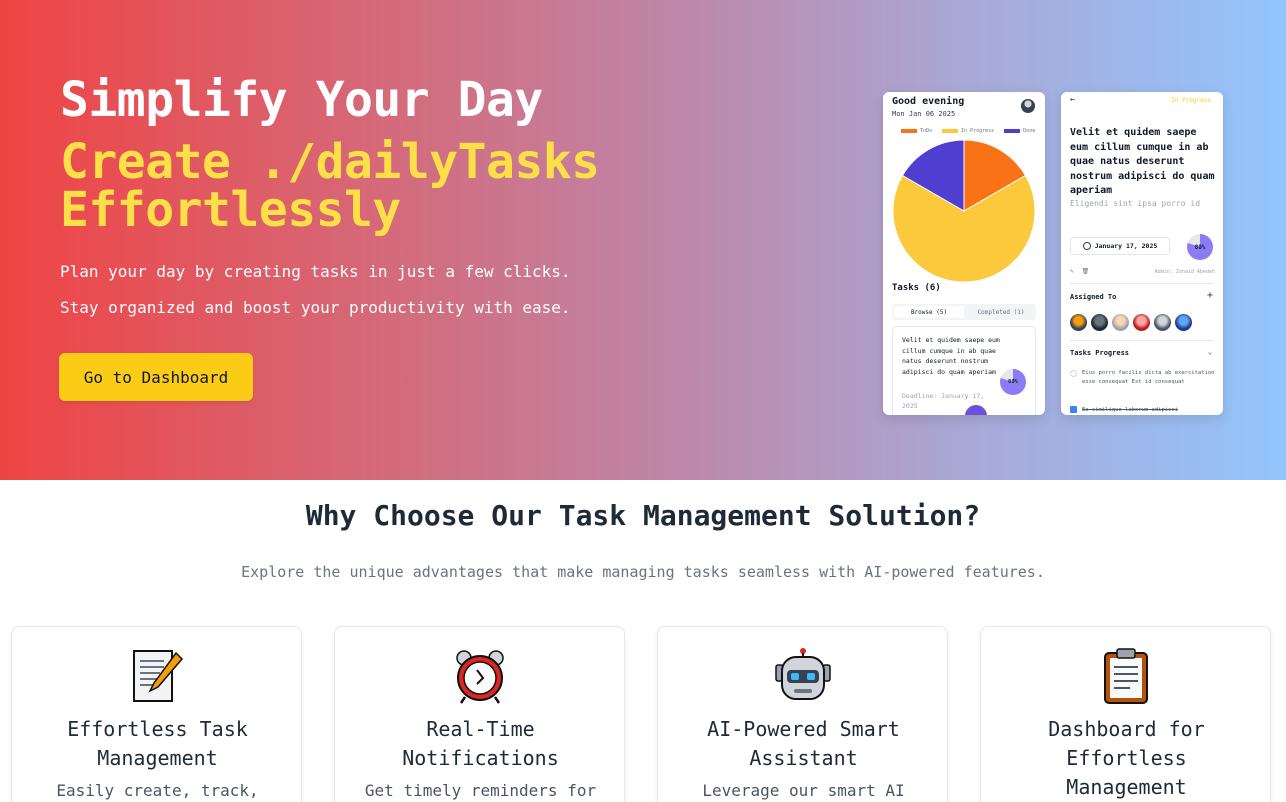  What do you see at coordinates (1130, 409) in the screenshot?
I see `progress-item-text: Ea similique laborum adipisci` at bounding box center [1130, 409].